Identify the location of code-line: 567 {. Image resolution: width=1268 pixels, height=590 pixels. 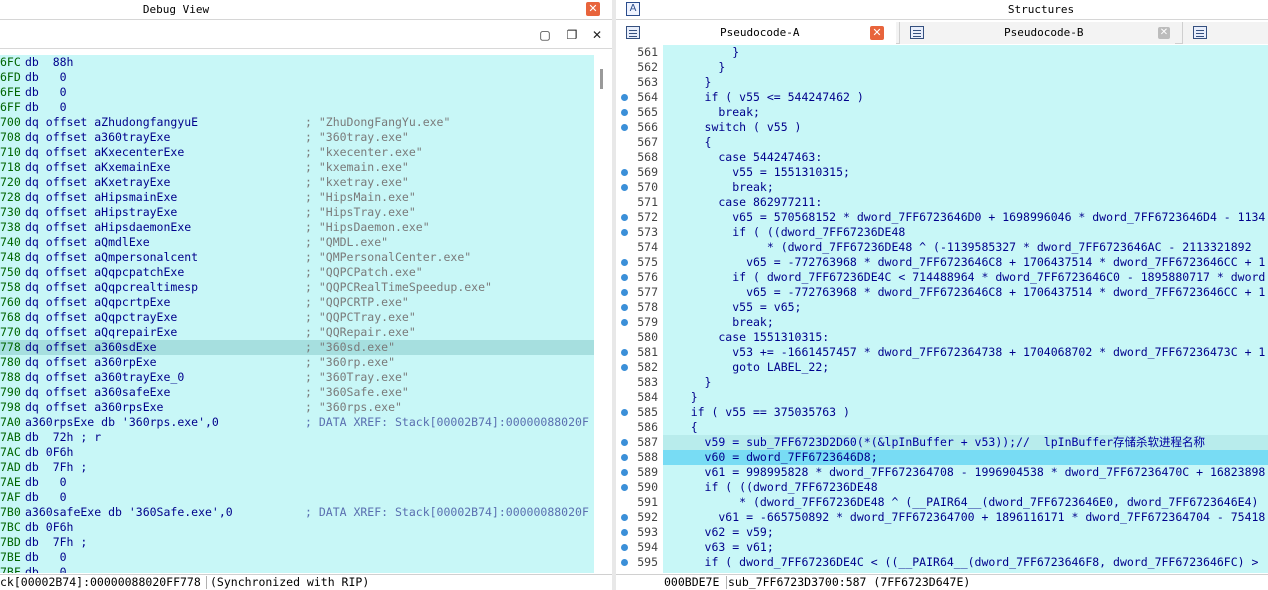
(942, 142).